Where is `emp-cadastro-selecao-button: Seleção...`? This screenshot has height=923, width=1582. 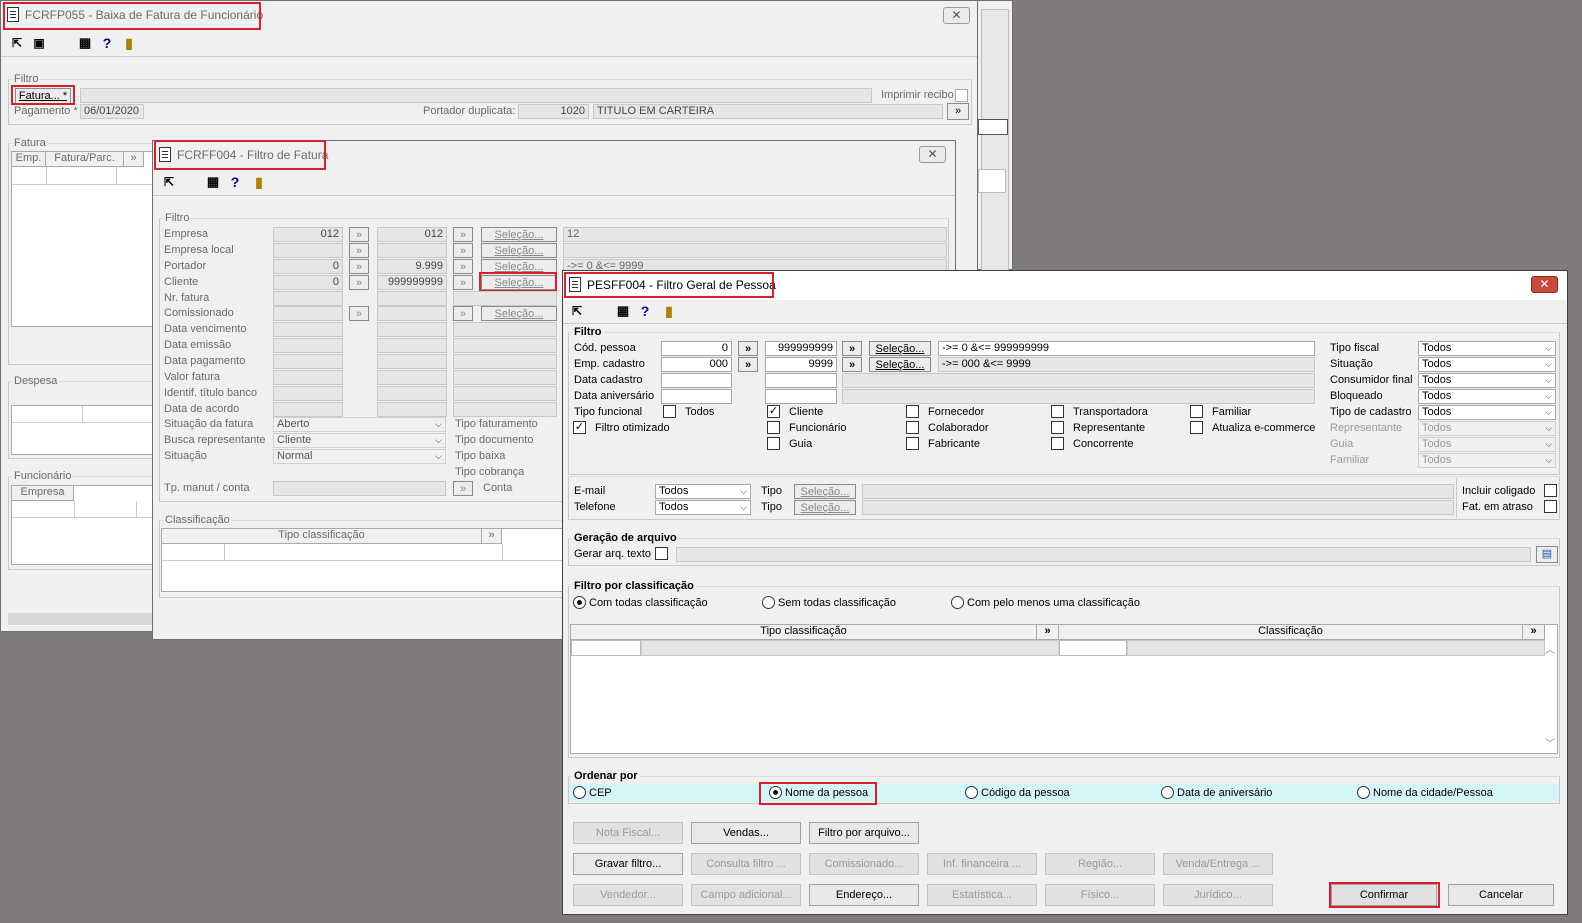
emp-cadastro-selecao-button: Seleção... is located at coordinates (900, 364).